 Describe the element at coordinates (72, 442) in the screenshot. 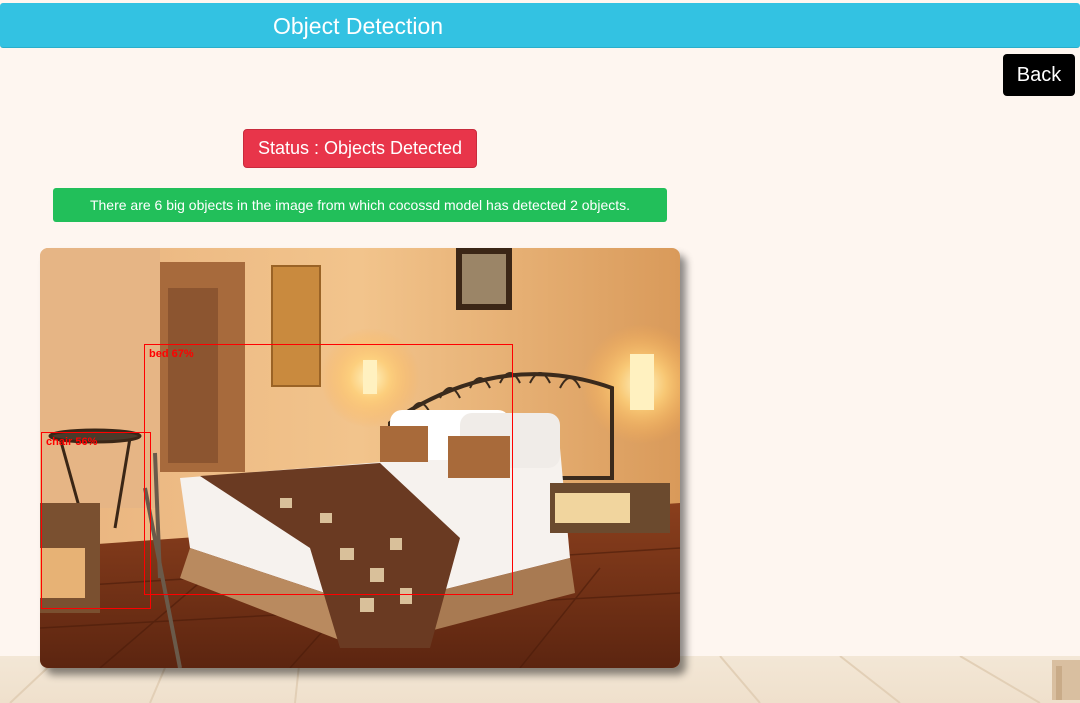

I see `detection-label-chair: chair 56%` at that location.